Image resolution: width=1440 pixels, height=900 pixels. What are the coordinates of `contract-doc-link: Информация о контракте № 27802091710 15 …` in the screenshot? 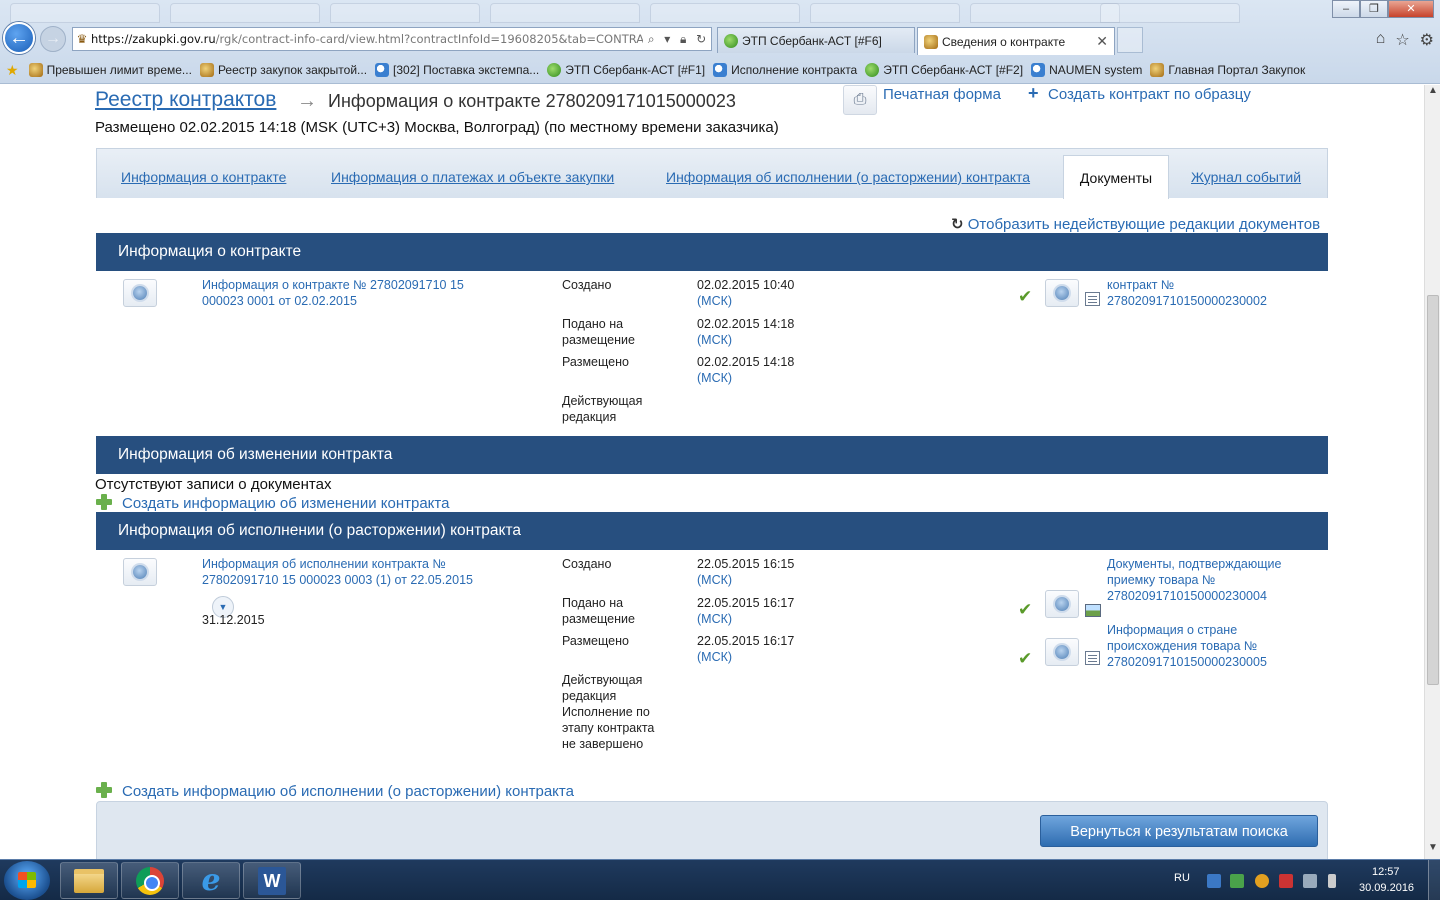 It's located at (352, 293).